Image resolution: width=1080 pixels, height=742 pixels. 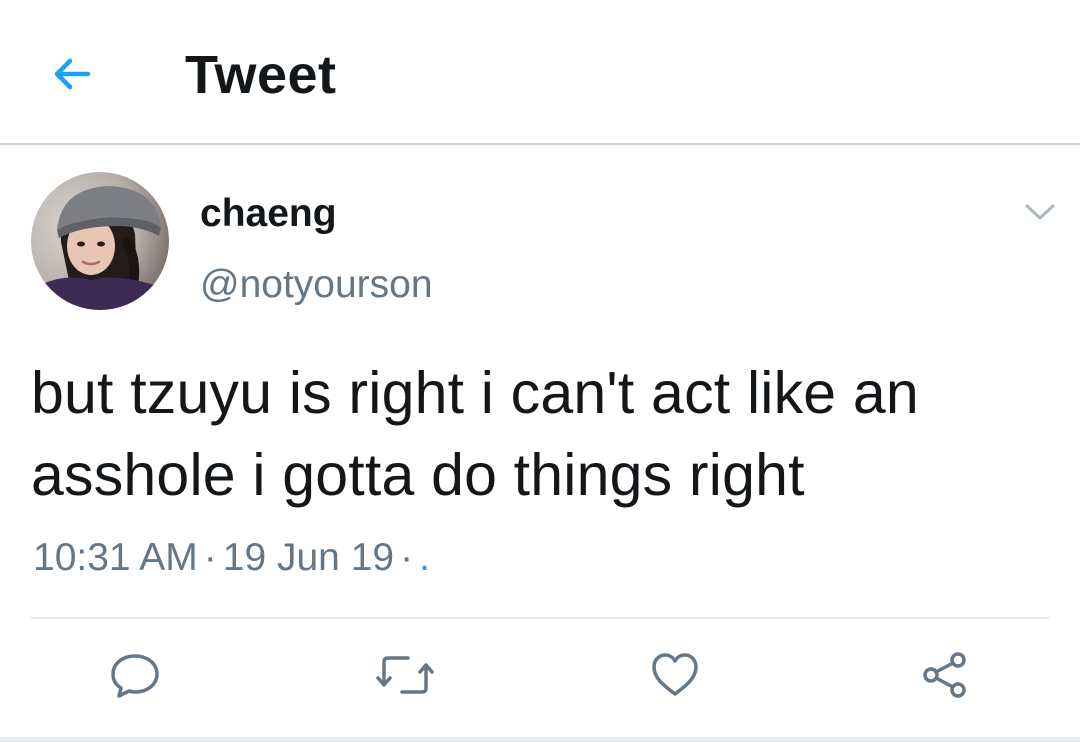 I want to click on heart-icon, so click(x=675, y=674).